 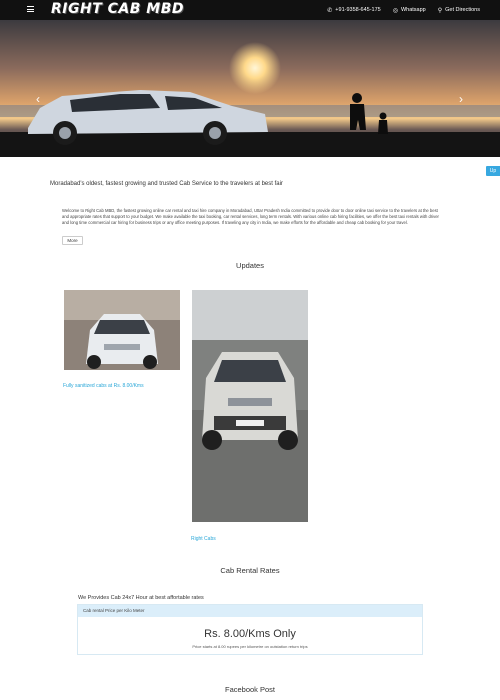 What do you see at coordinates (395, 10) in the screenshot?
I see `whatsapp-icon: ◎` at bounding box center [395, 10].